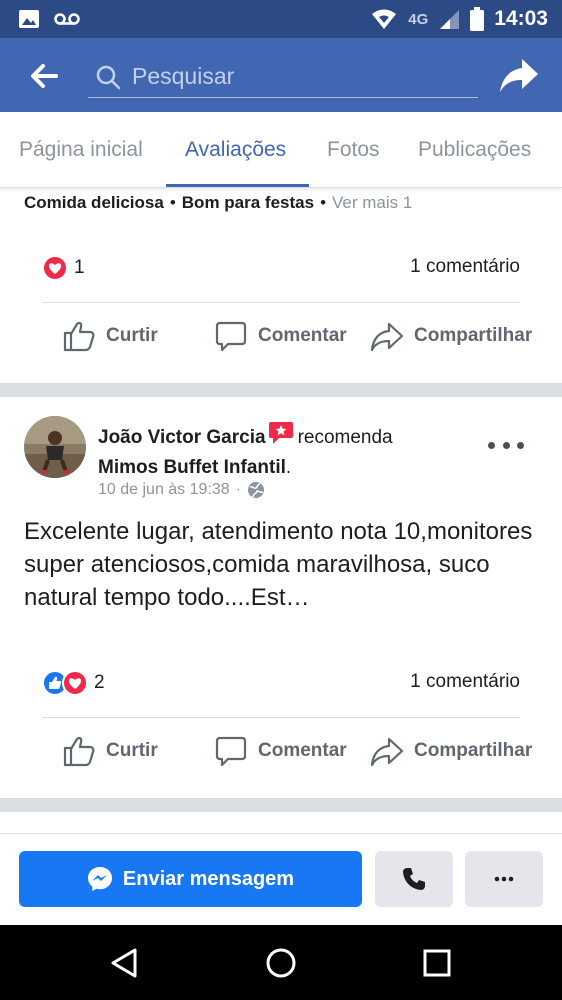 The height and width of the screenshot is (1000, 562). I want to click on phone-icon, so click(414, 879).